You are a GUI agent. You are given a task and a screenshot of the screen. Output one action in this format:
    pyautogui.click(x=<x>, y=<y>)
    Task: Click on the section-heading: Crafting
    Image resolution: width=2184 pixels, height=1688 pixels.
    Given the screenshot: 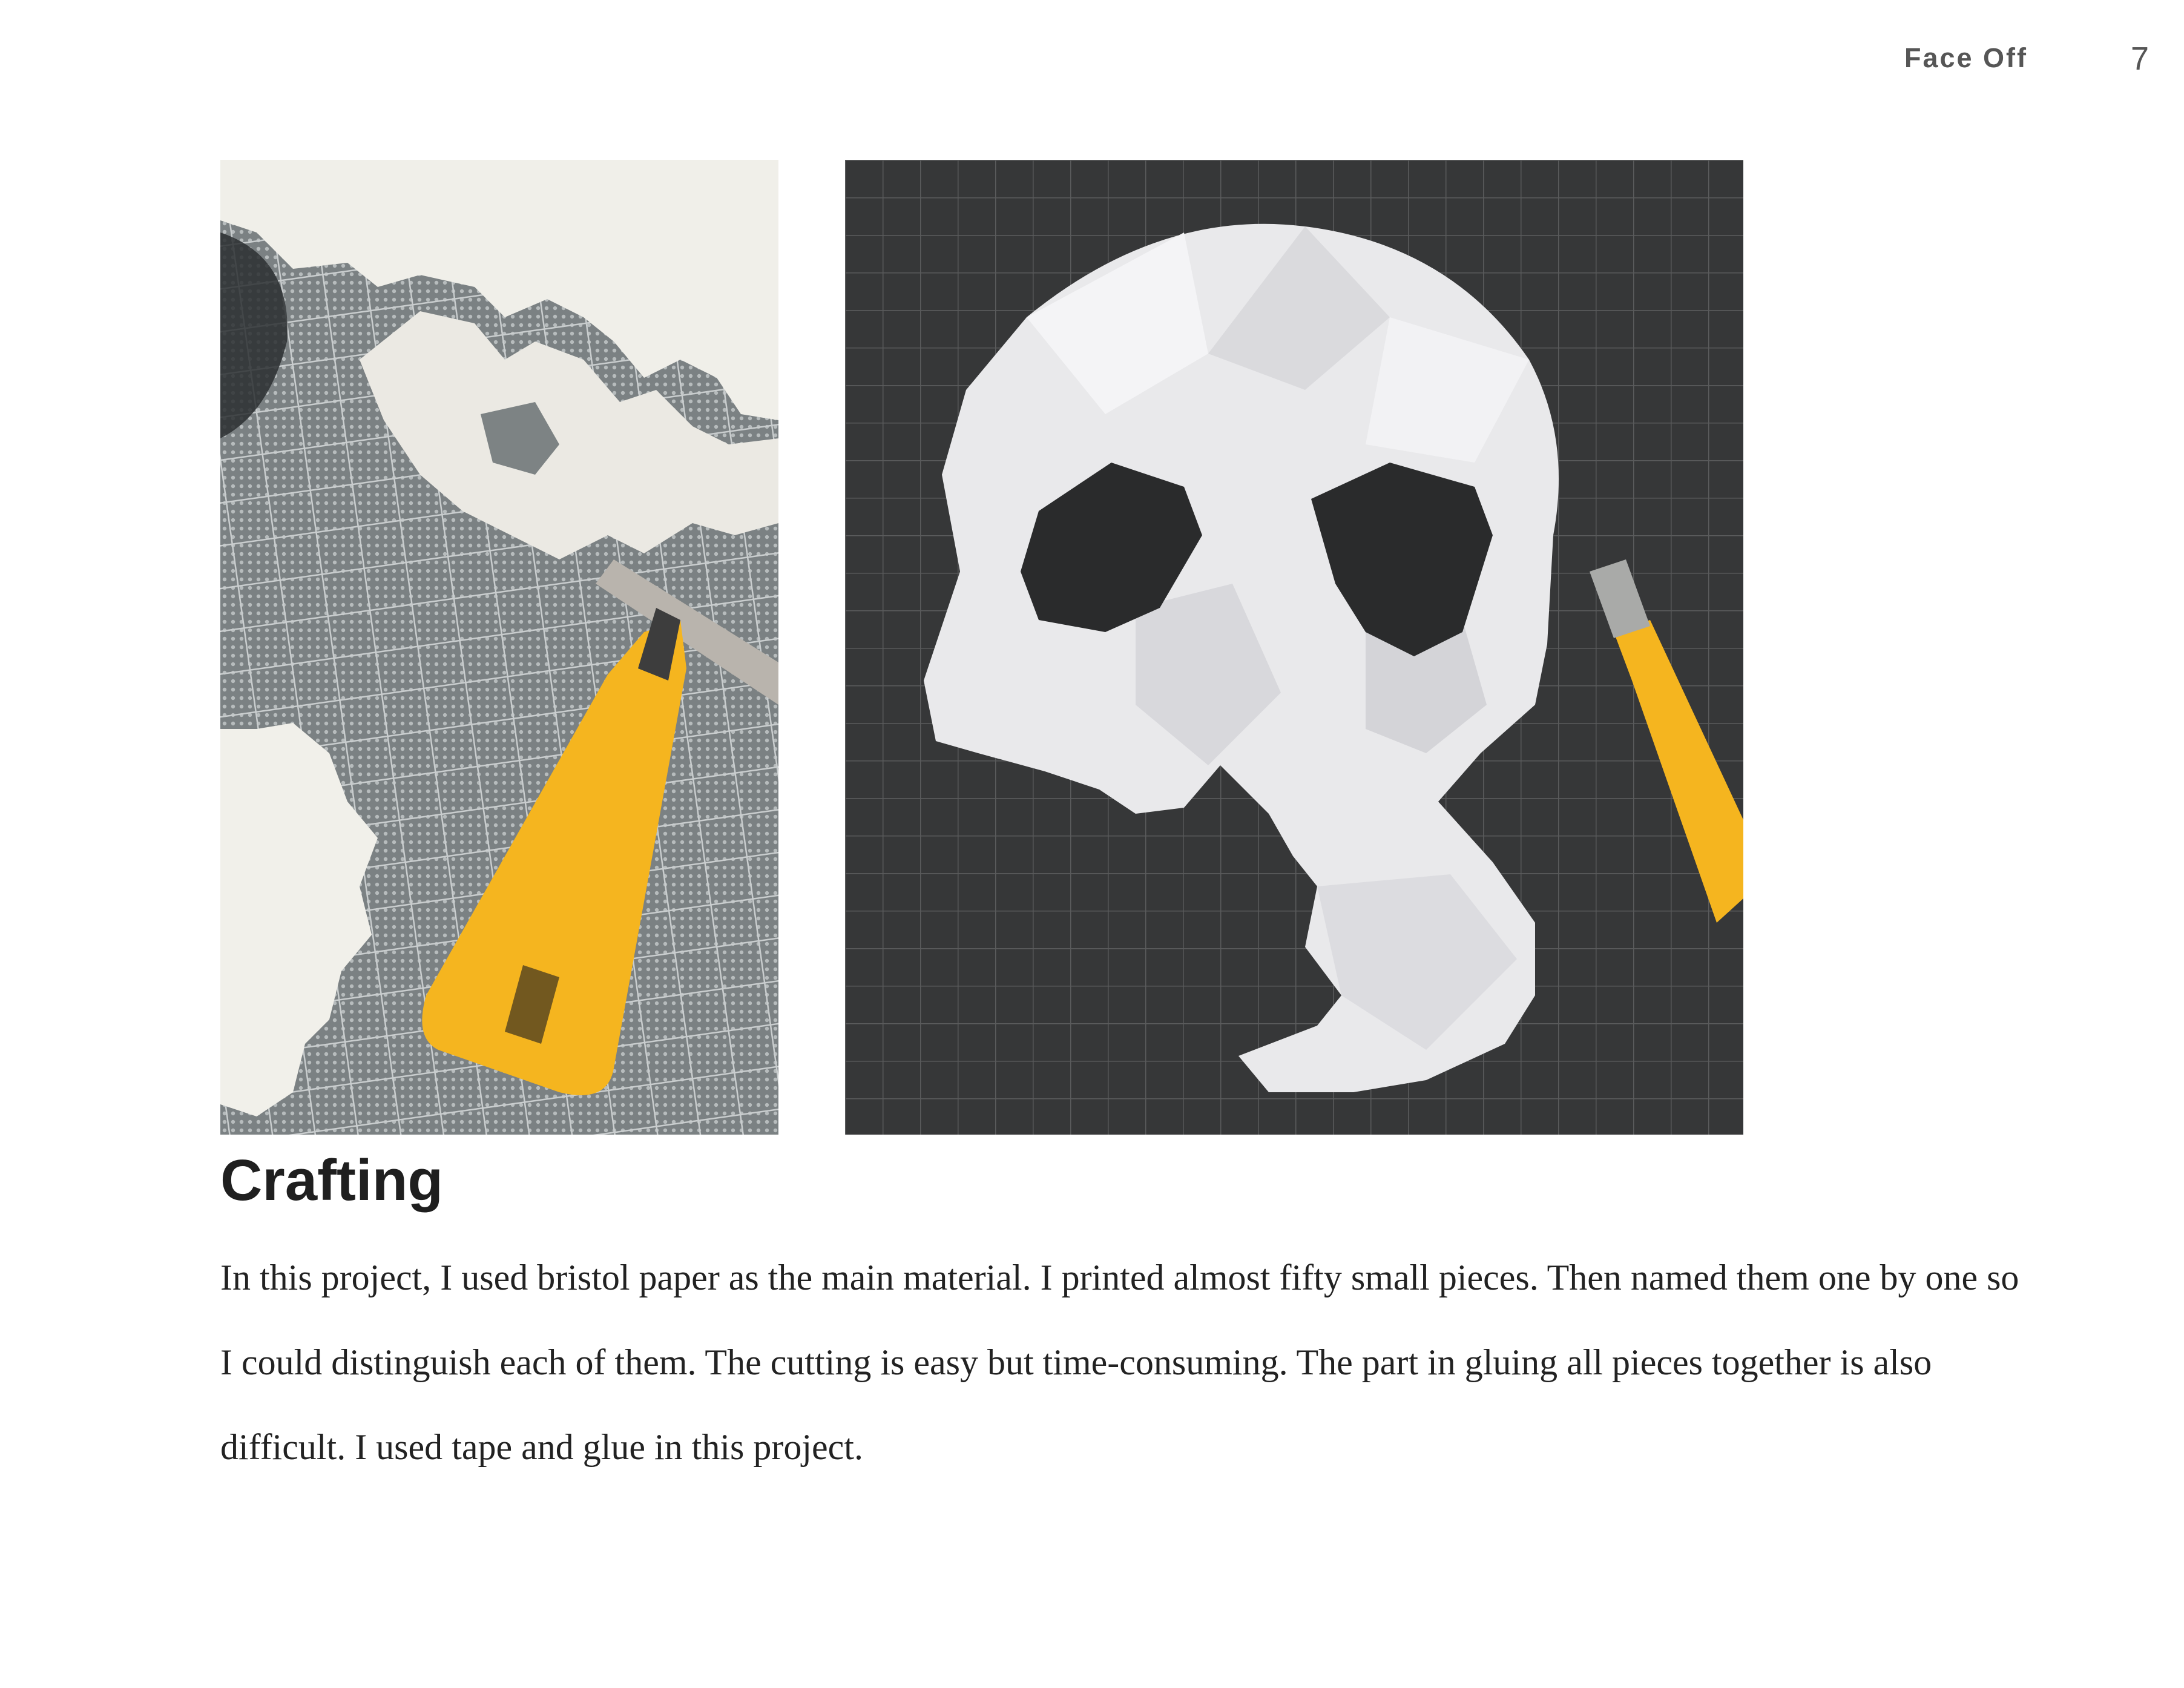 What is the action you would take?
    pyautogui.click(x=331, y=1180)
    